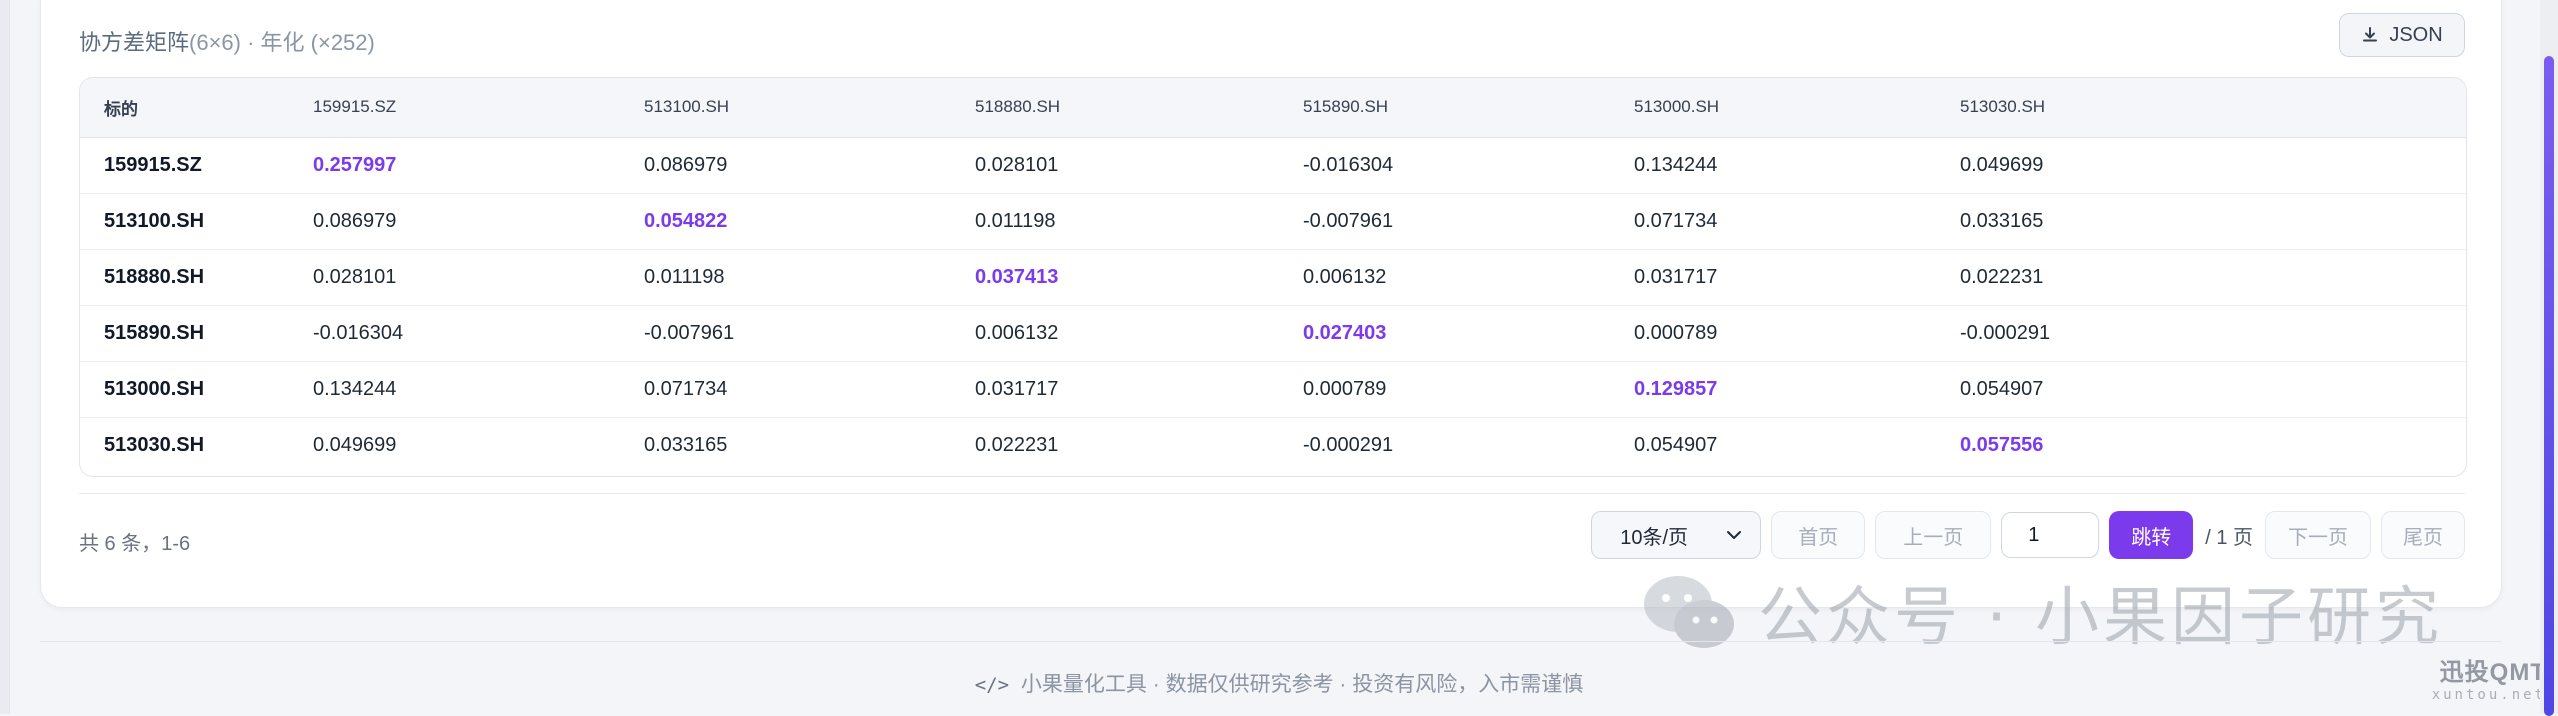  Describe the element at coordinates (2050, 535) in the screenshot. I see `page-number-input: 1` at that location.